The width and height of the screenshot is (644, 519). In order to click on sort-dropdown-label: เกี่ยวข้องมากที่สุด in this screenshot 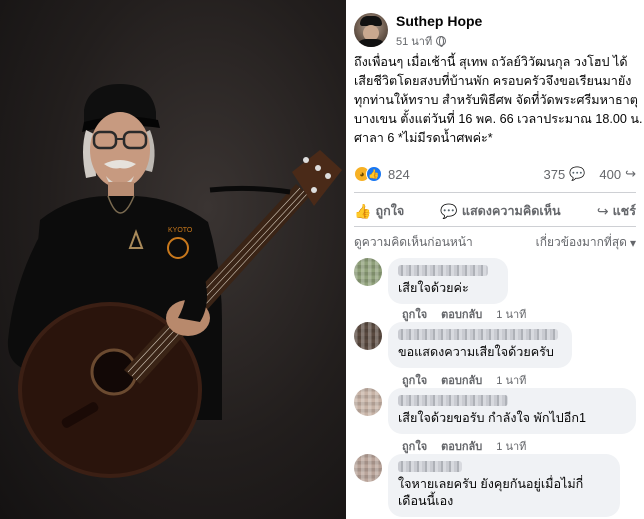, I will do `click(581, 242)`.